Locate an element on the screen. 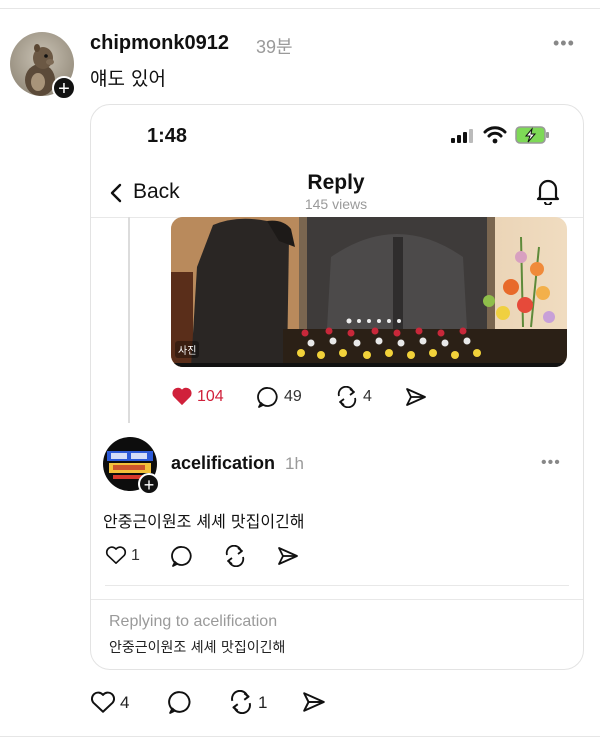  reply-follow-plus-button: + is located at coordinates (149, 484).